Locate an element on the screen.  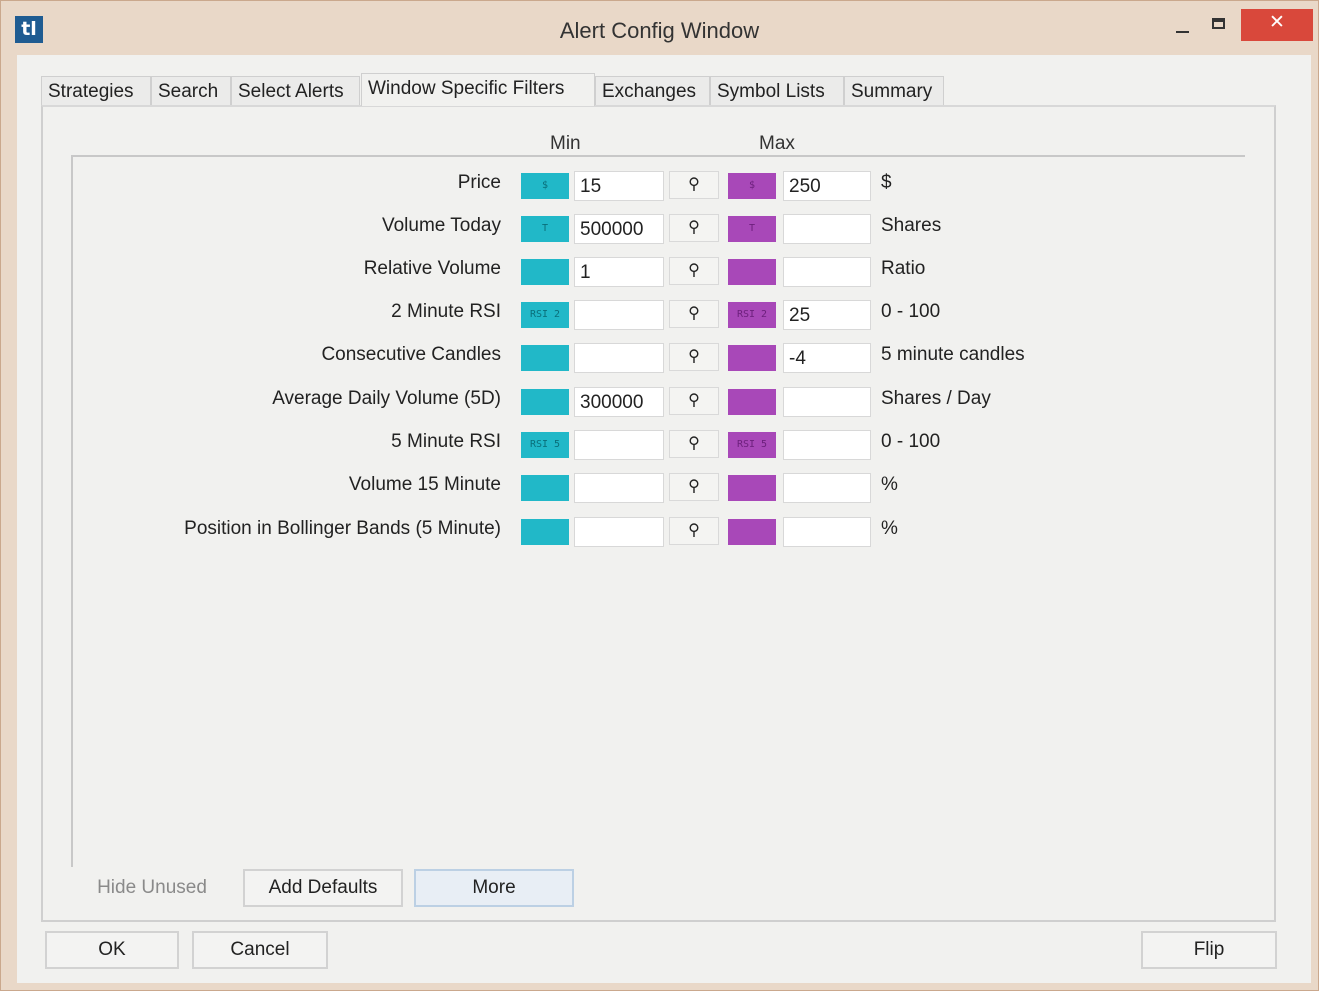
consecutive-candles-max-input: -4 is located at coordinates (827, 358).